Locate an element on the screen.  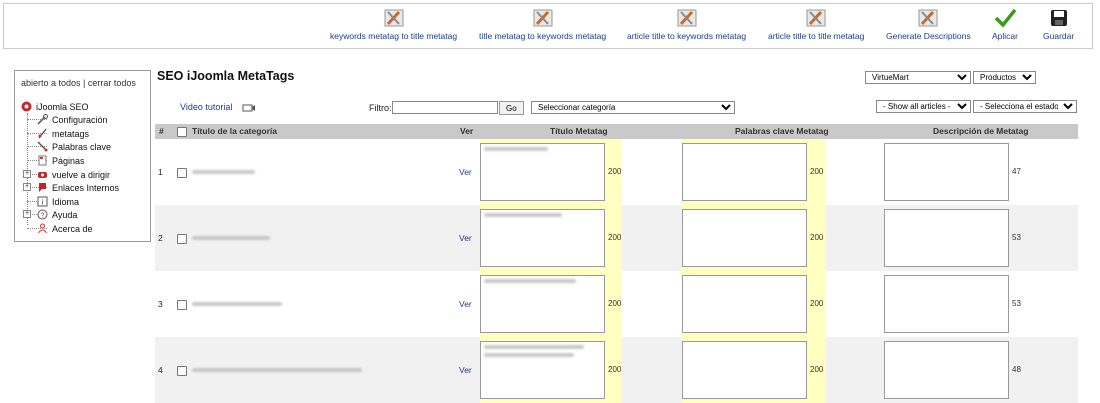
column-header-num: # is located at coordinates (161, 131).